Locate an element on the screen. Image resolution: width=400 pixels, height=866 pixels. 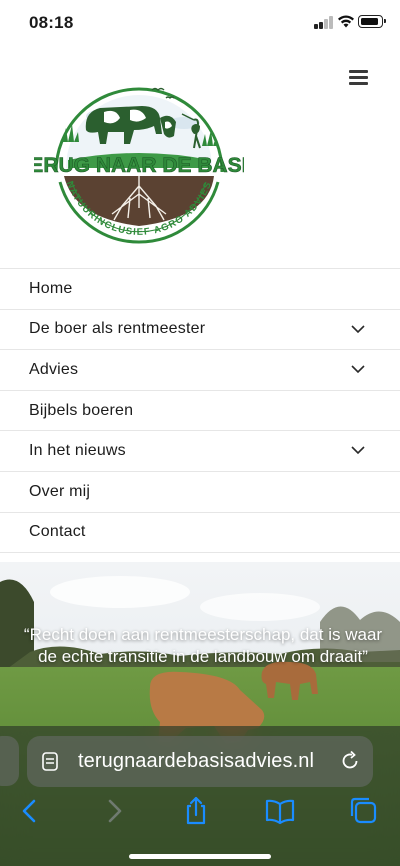
share-icon is located at coordinates (196, 811).